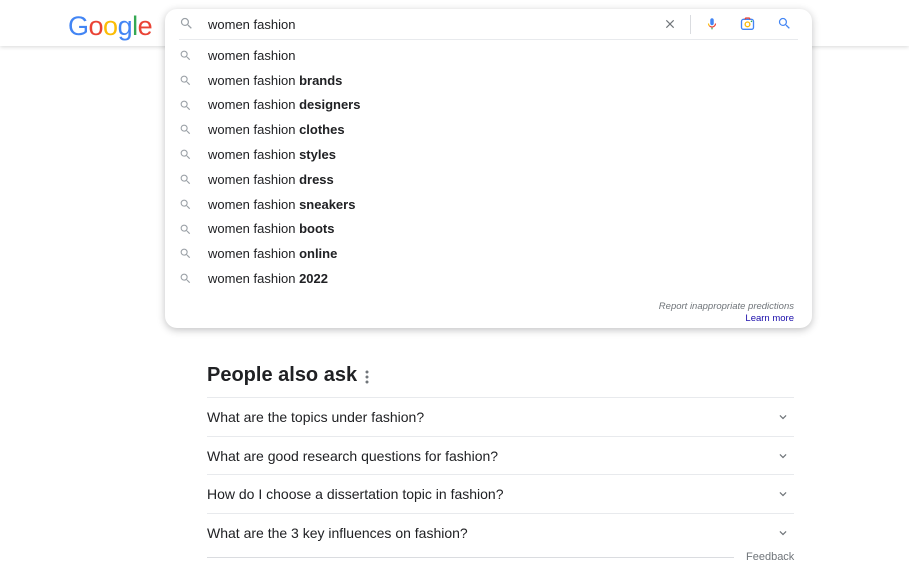 The image size is (909, 574). Describe the element at coordinates (470, 557) in the screenshot. I see `feedback-divider` at that location.